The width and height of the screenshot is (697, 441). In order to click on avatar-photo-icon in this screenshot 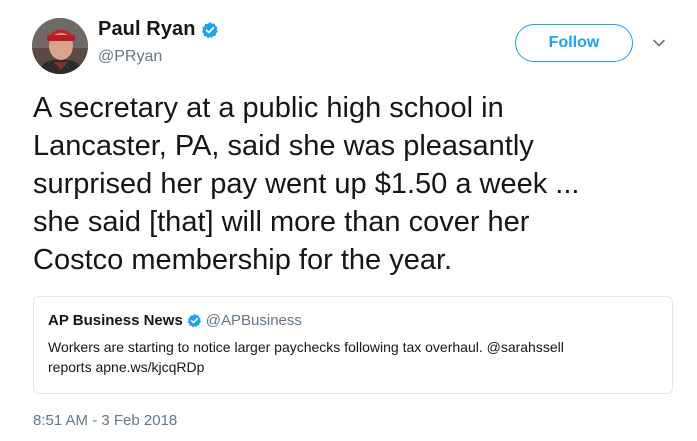, I will do `click(60, 46)`.